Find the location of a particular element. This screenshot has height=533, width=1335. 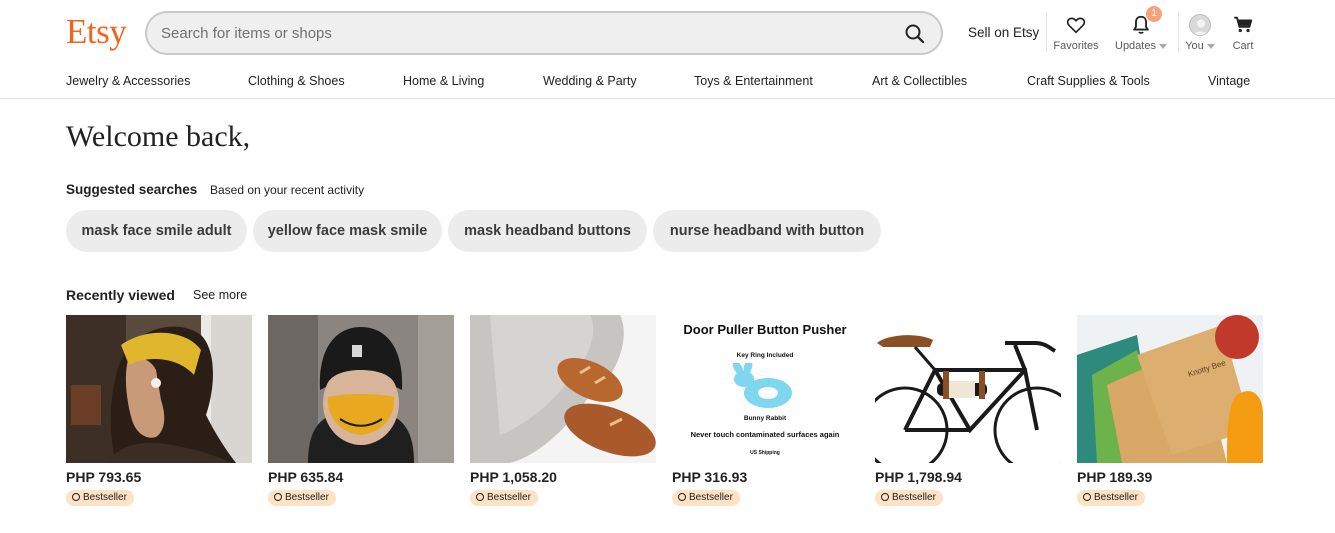

updates-button: Updates is located at coordinates (1141, 33).